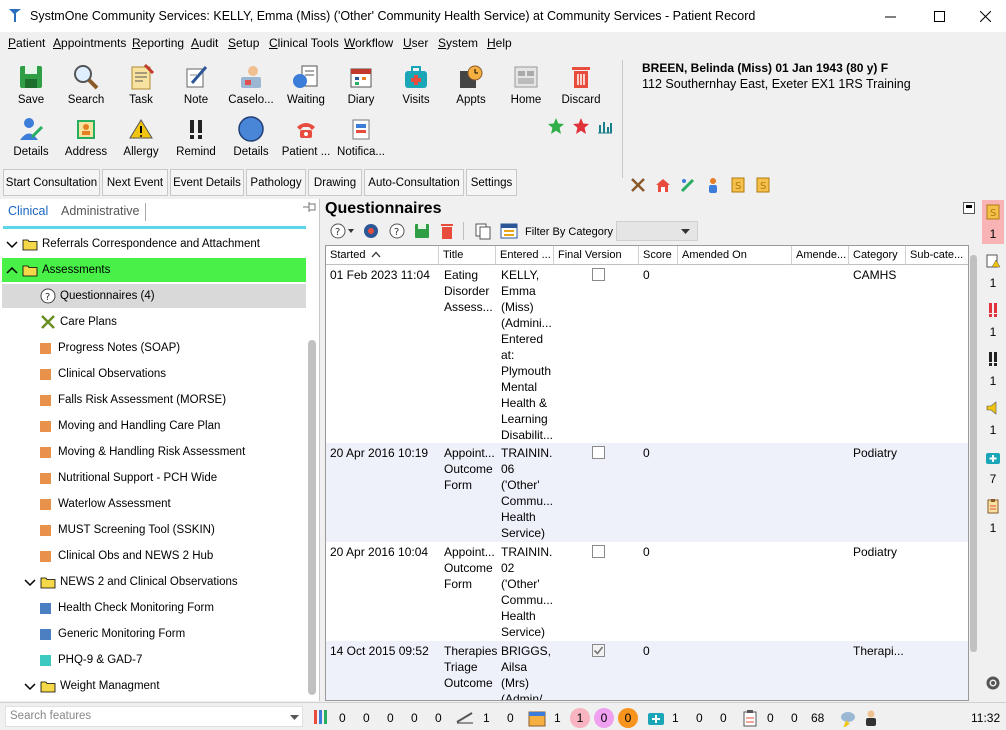 The width and height of the screenshot is (1006, 730). What do you see at coordinates (86, 140) in the screenshot?
I see `address-button: Address` at bounding box center [86, 140].